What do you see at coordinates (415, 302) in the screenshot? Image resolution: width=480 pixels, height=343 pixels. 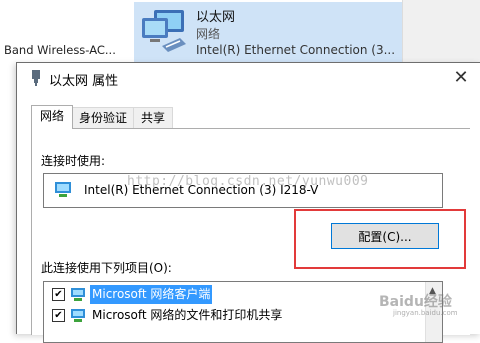 I see `baidu-jingyan-watermark: Baidu经验` at bounding box center [415, 302].